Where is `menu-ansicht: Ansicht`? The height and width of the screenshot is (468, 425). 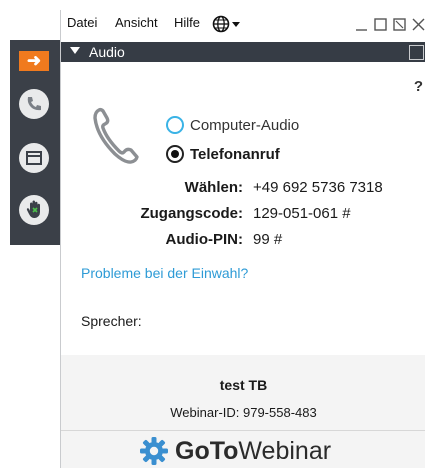 menu-ansicht: Ansicht is located at coordinates (136, 22).